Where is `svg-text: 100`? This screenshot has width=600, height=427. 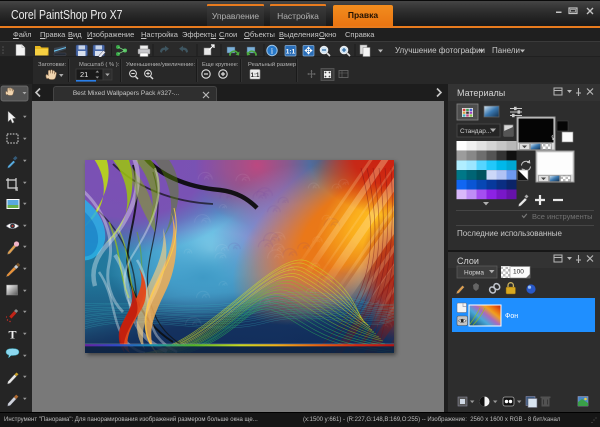 svg-text: 100 is located at coordinates (518, 272).